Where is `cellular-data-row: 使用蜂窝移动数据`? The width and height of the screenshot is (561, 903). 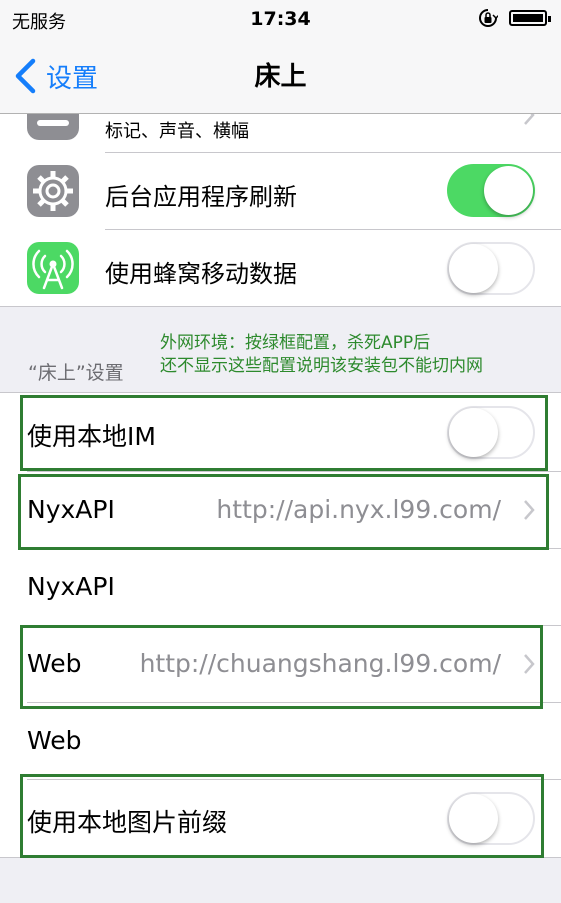 cellular-data-row: 使用蜂窝移动数据 is located at coordinates (280, 268).